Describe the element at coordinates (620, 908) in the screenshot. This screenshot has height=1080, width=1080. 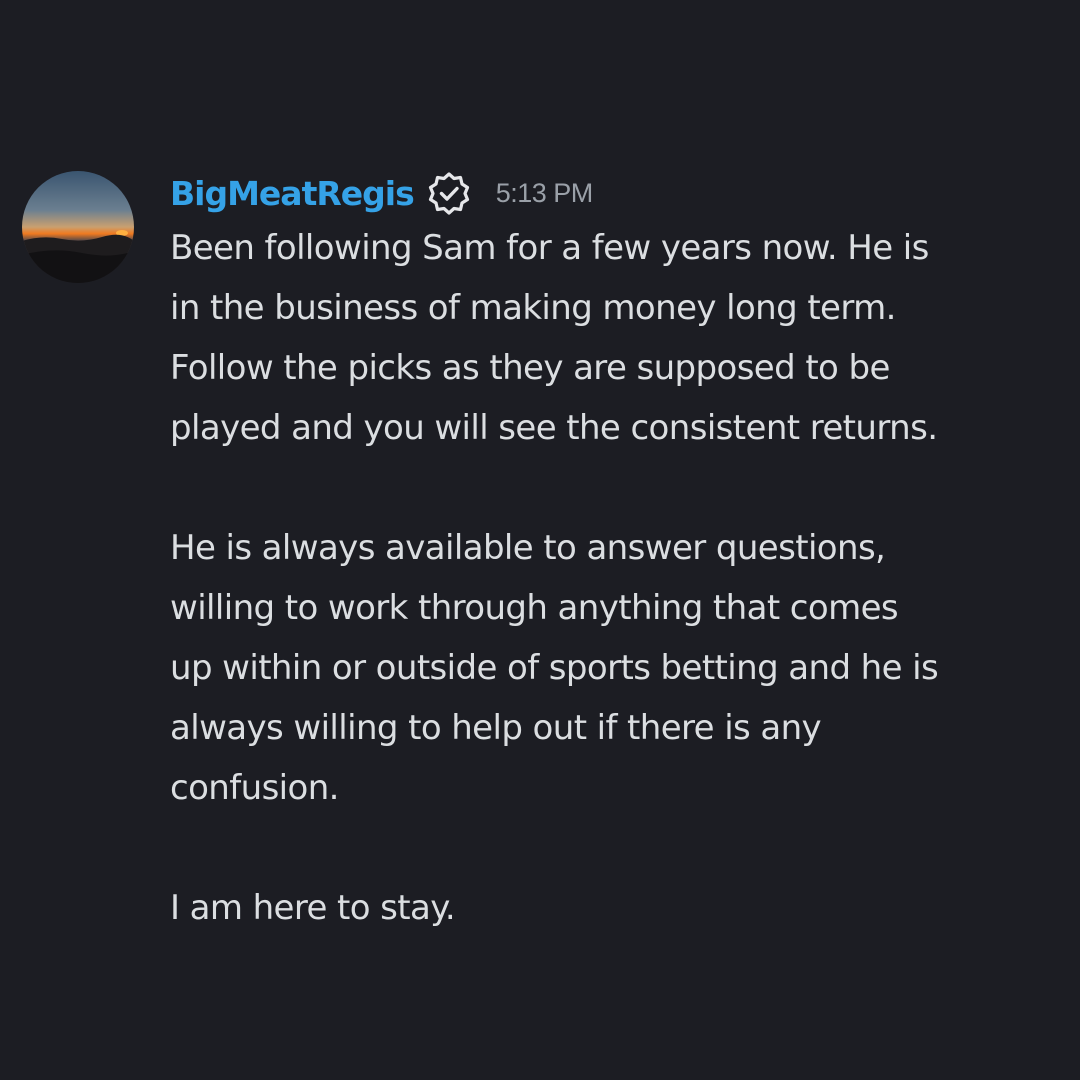
I see `paragraph: I am here to stay.` at that location.